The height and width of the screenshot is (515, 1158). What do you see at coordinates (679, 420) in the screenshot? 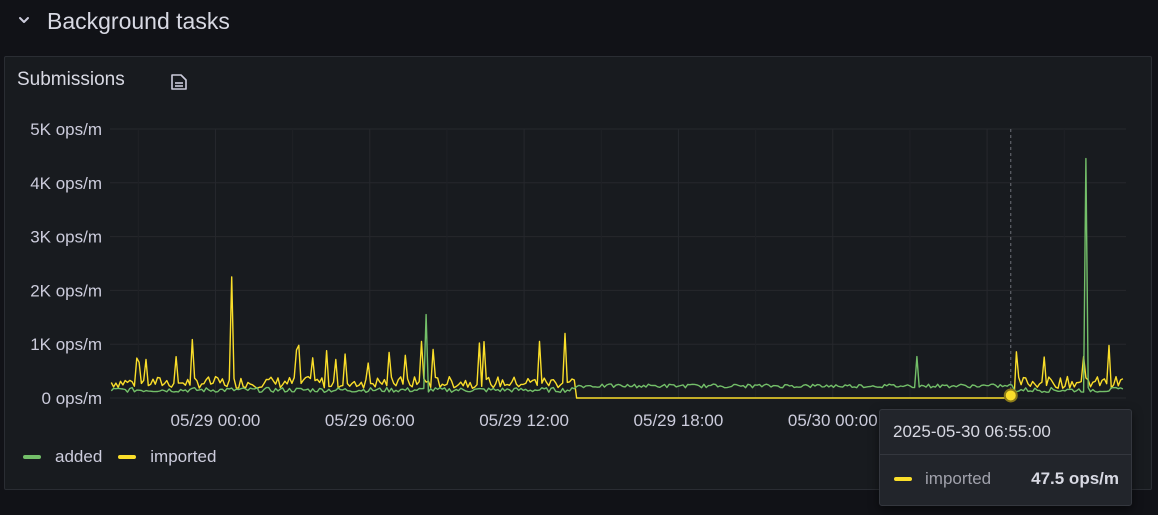
I see `x-tick-label: 05/29 18:00` at bounding box center [679, 420].